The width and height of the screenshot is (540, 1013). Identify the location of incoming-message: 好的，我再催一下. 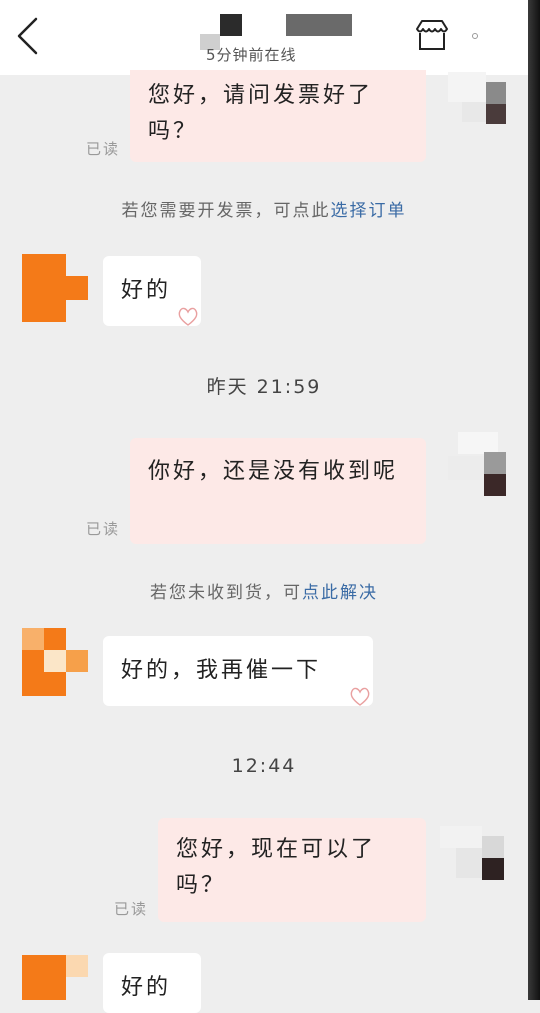
(238, 671).